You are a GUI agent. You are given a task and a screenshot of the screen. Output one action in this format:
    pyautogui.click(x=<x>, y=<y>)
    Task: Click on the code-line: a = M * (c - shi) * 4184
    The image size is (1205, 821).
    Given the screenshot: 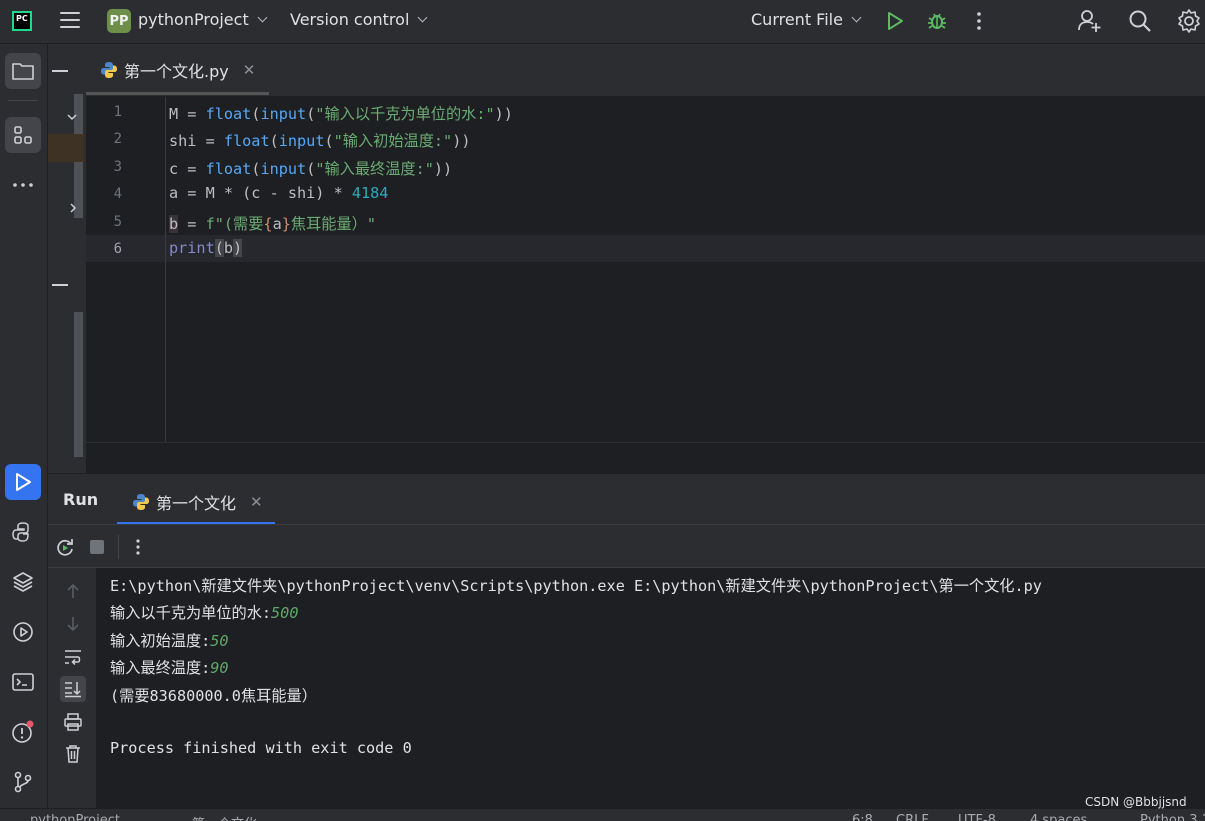 What is the action you would take?
    pyautogui.click(x=279, y=193)
    